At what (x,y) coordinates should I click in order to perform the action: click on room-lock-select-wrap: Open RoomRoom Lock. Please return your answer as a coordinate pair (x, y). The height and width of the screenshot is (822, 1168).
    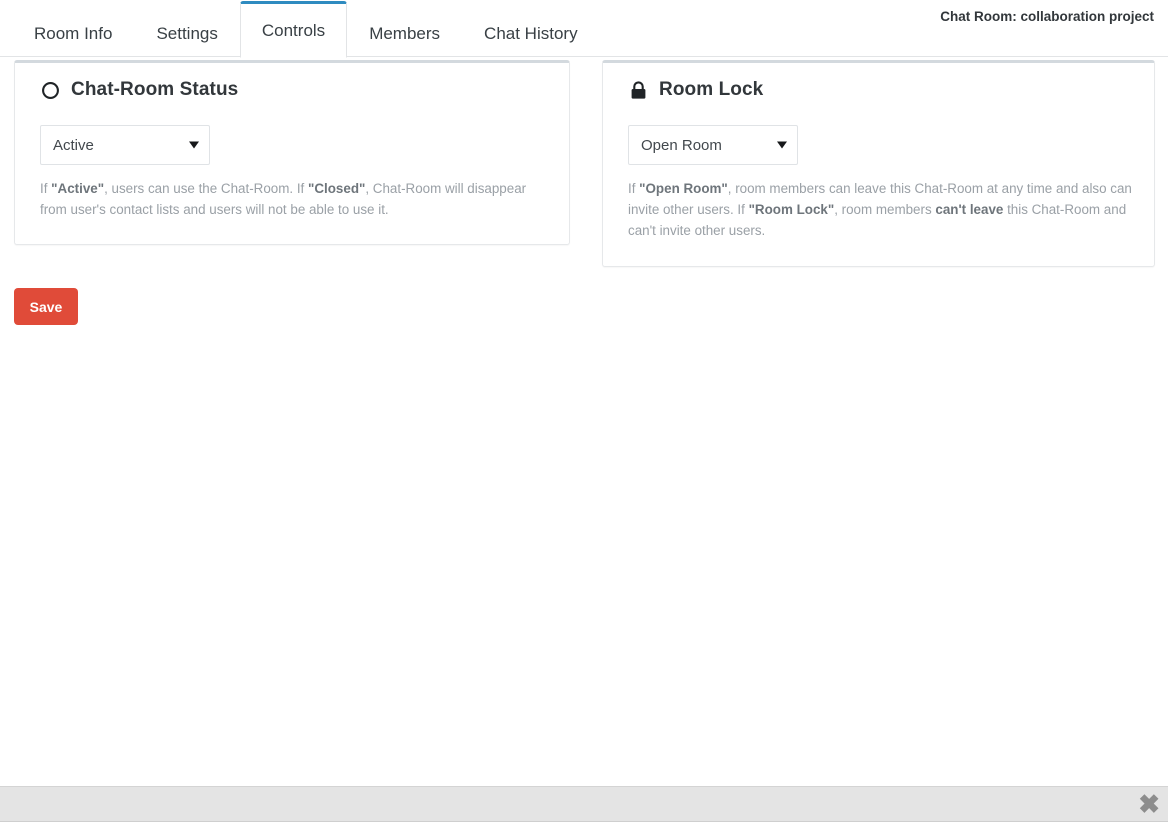
    Looking at the image, I should click on (713, 145).